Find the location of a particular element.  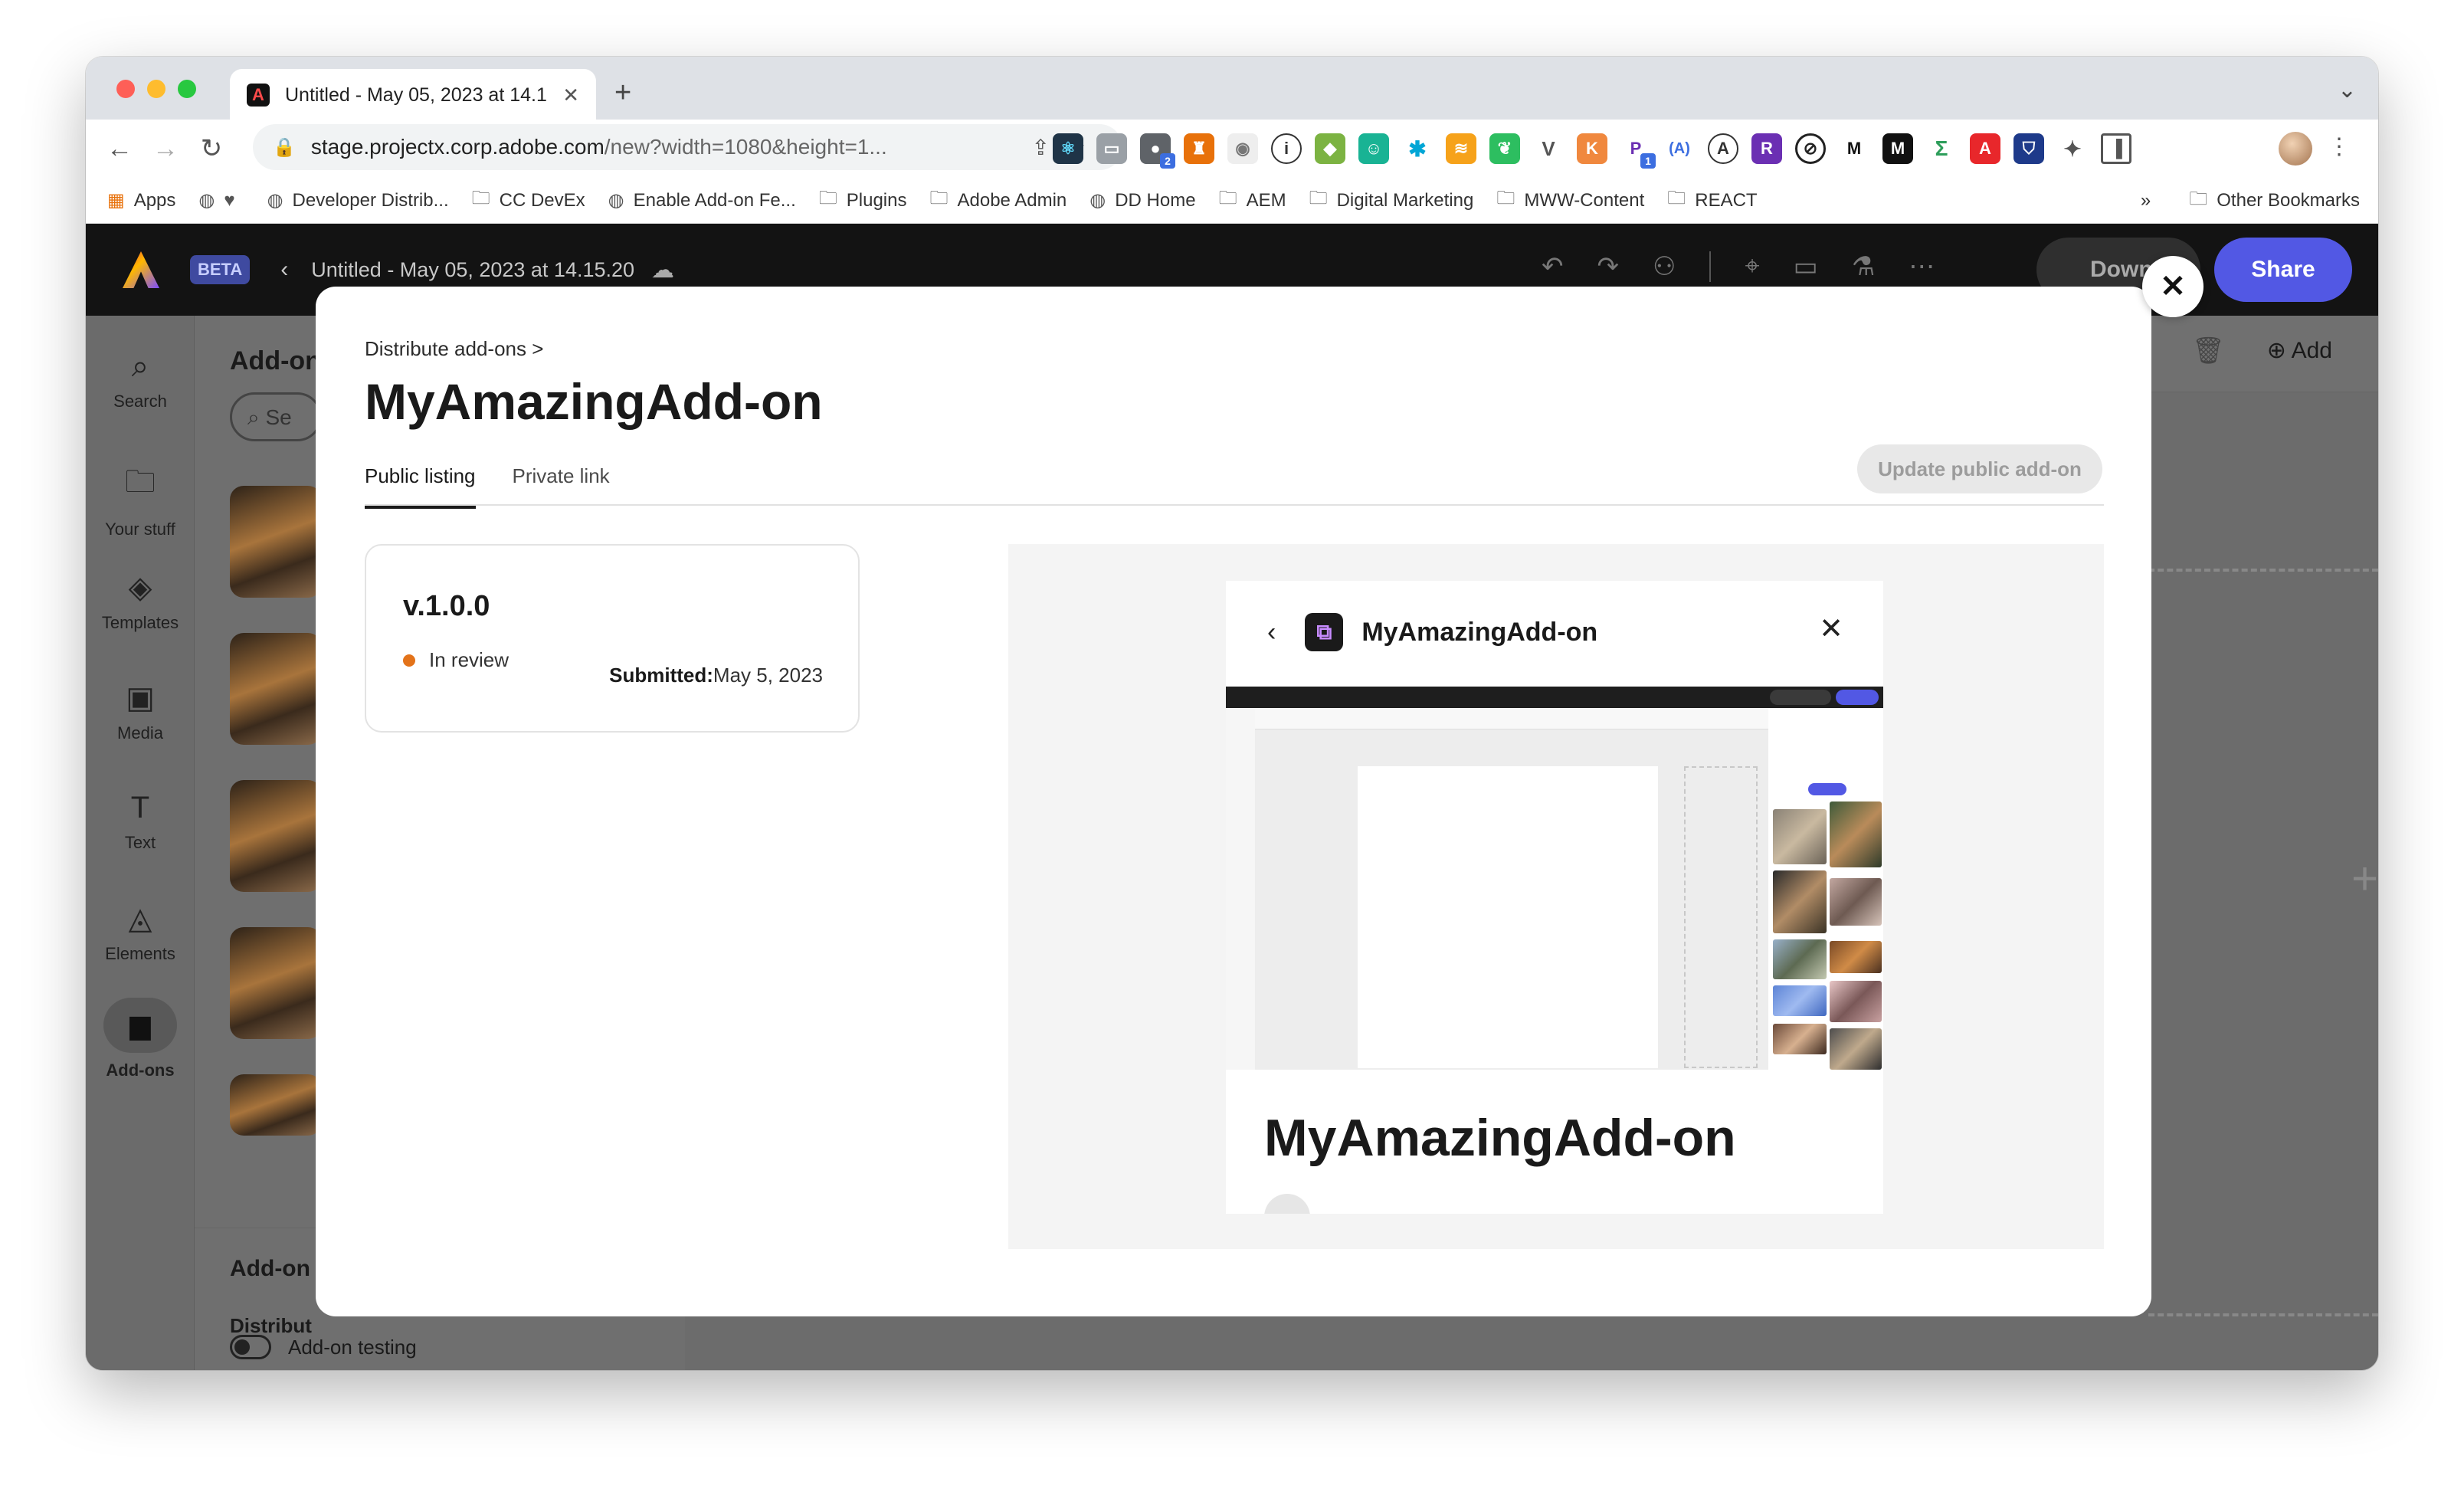

flask-icon: ⚗ is located at coordinates (1863, 266).